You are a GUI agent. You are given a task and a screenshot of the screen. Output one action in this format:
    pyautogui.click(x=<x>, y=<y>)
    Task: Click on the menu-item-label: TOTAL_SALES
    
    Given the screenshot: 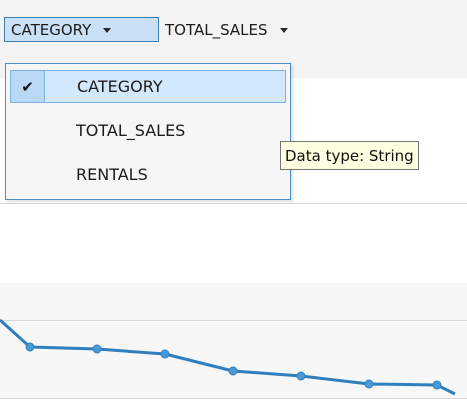 What is the action you would take?
    pyautogui.click(x=131, y=130)
    